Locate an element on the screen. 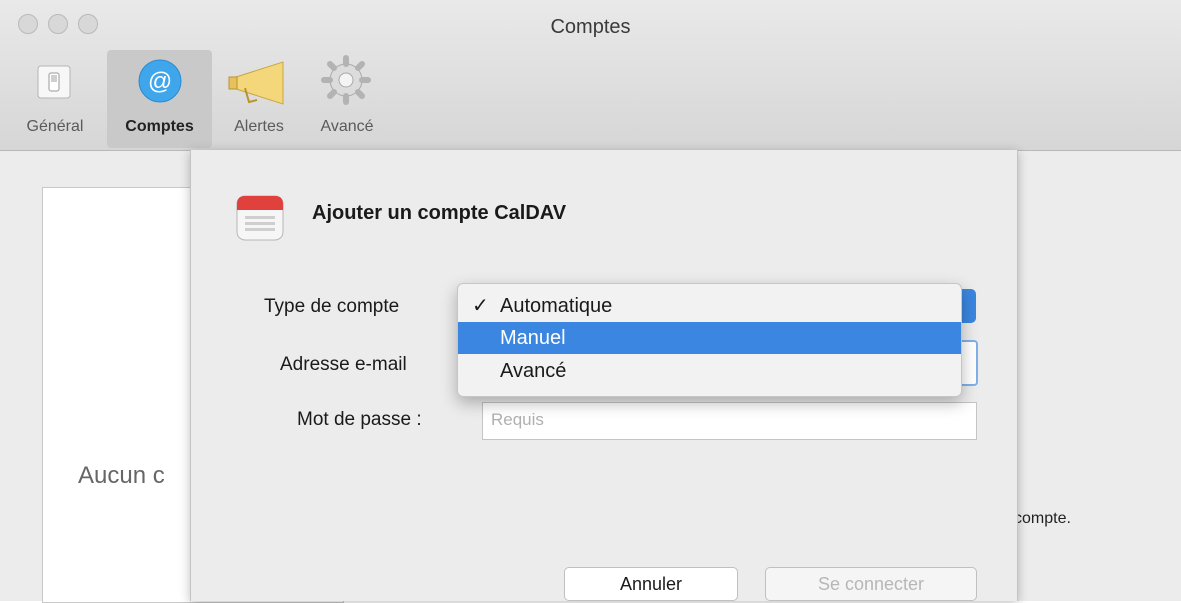  tab-alertes-label: Alertes is located at coordinates (259, 126).